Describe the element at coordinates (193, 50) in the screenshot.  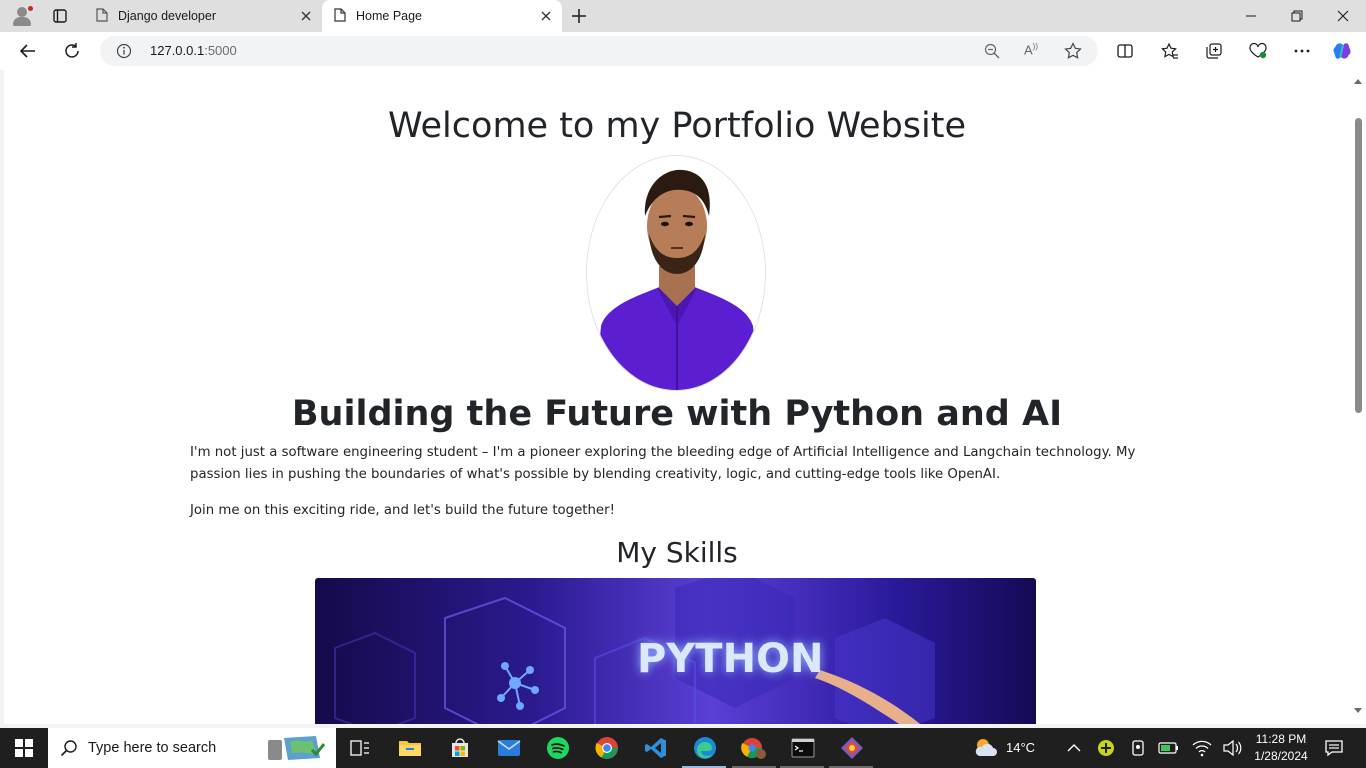
I see `url-text: 127.0.0.1:5000` at that location.